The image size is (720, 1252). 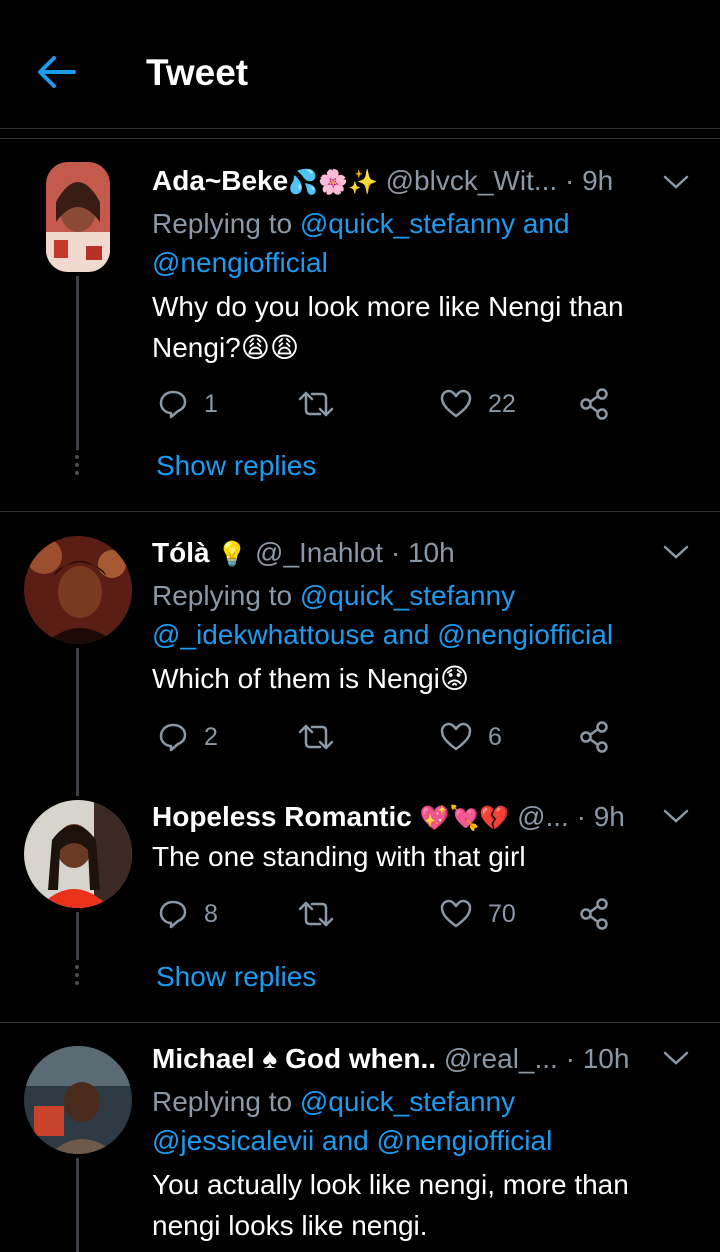 I want to click on reply-count: 1, so click(x=211, y=403).